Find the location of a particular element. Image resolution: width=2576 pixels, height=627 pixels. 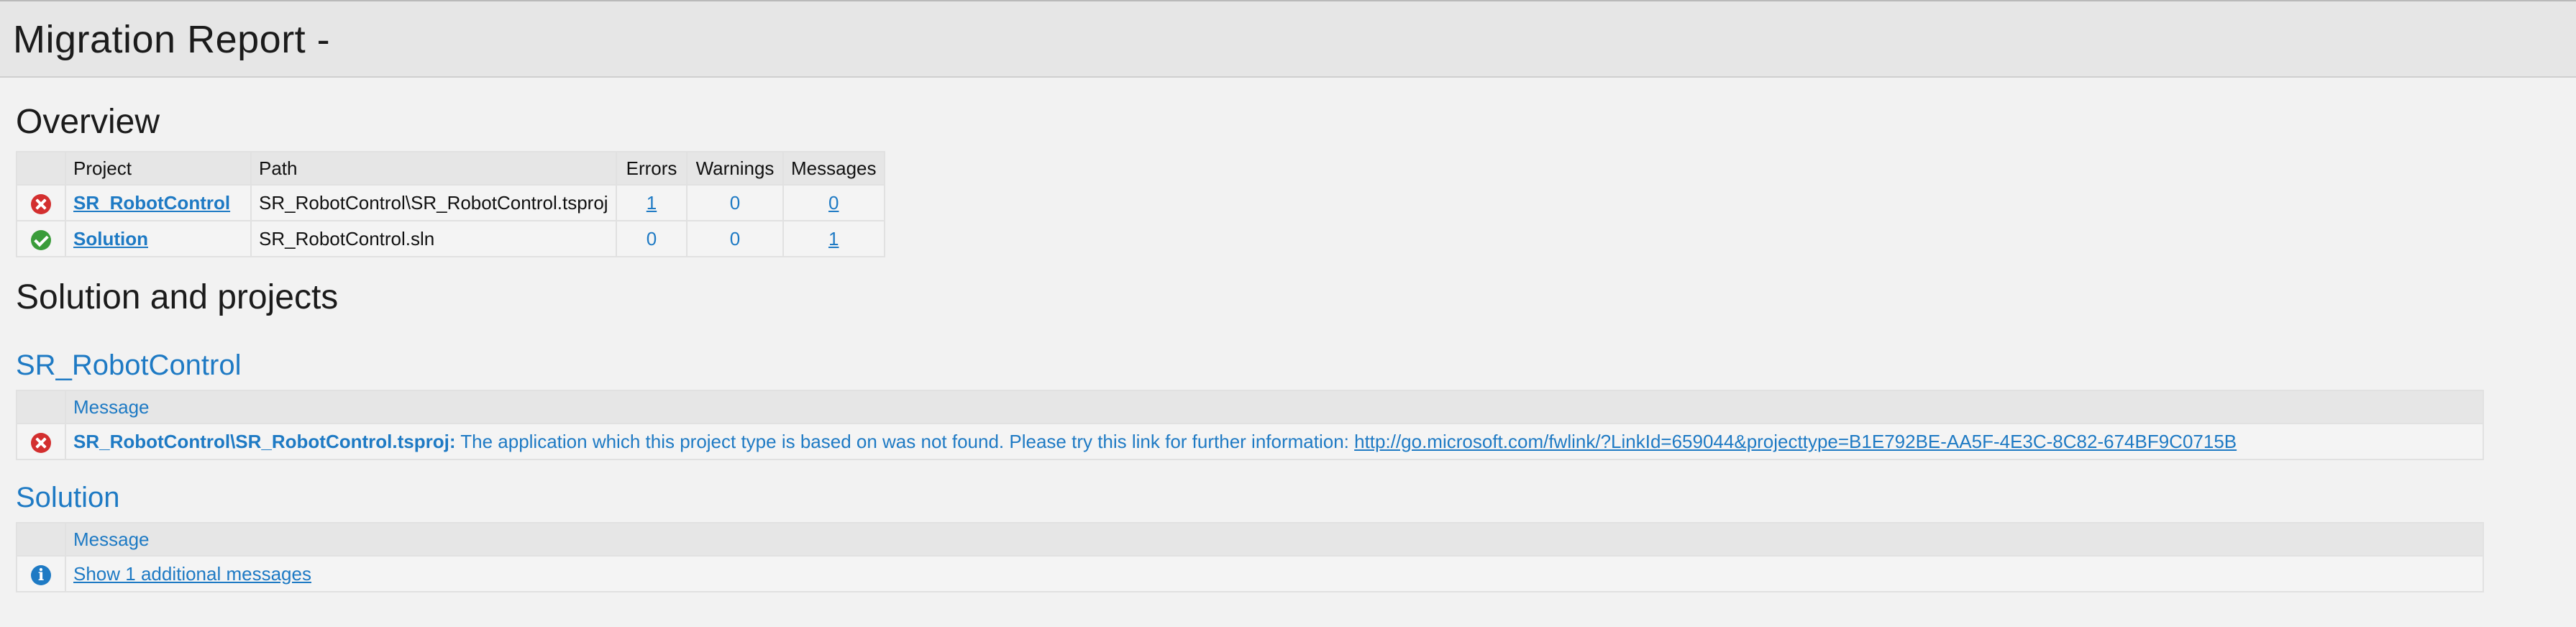

column-header-warnings: Warnings is located at coordinates (735, 169).